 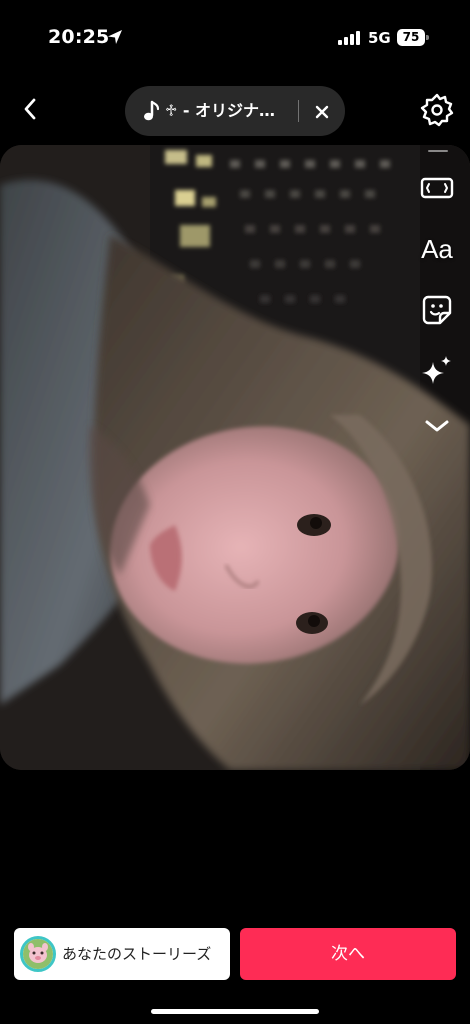 I want to click on back-chevron-icon, so click(x=30, y=109).